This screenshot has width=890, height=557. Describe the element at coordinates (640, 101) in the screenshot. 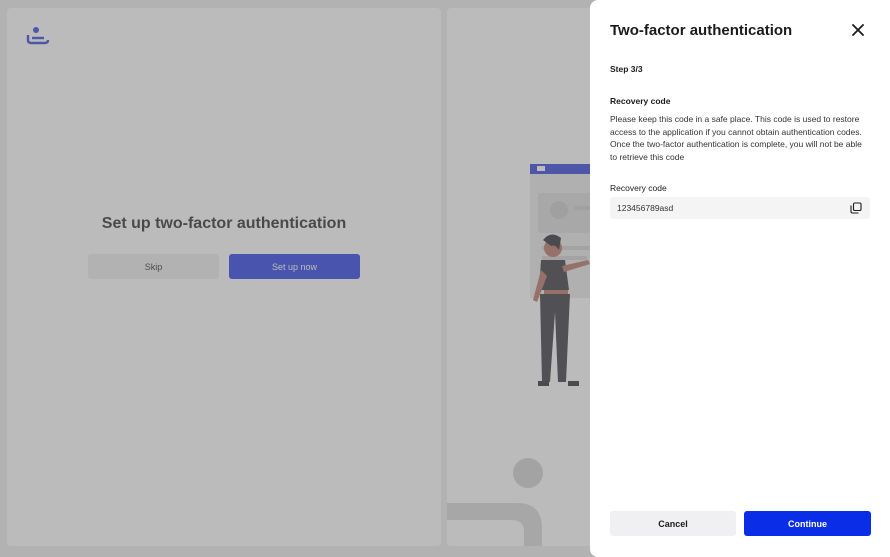

I see `section-title: Recovery code` at that location.